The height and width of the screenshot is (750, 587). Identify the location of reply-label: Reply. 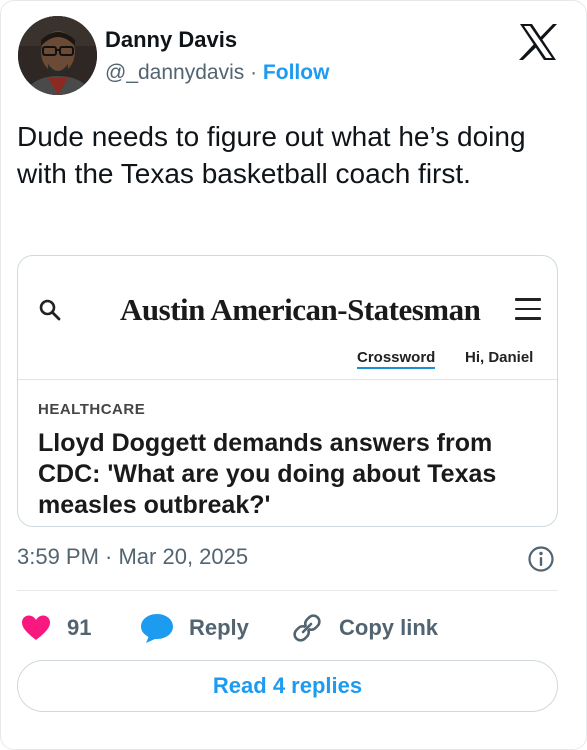
(219, 627).